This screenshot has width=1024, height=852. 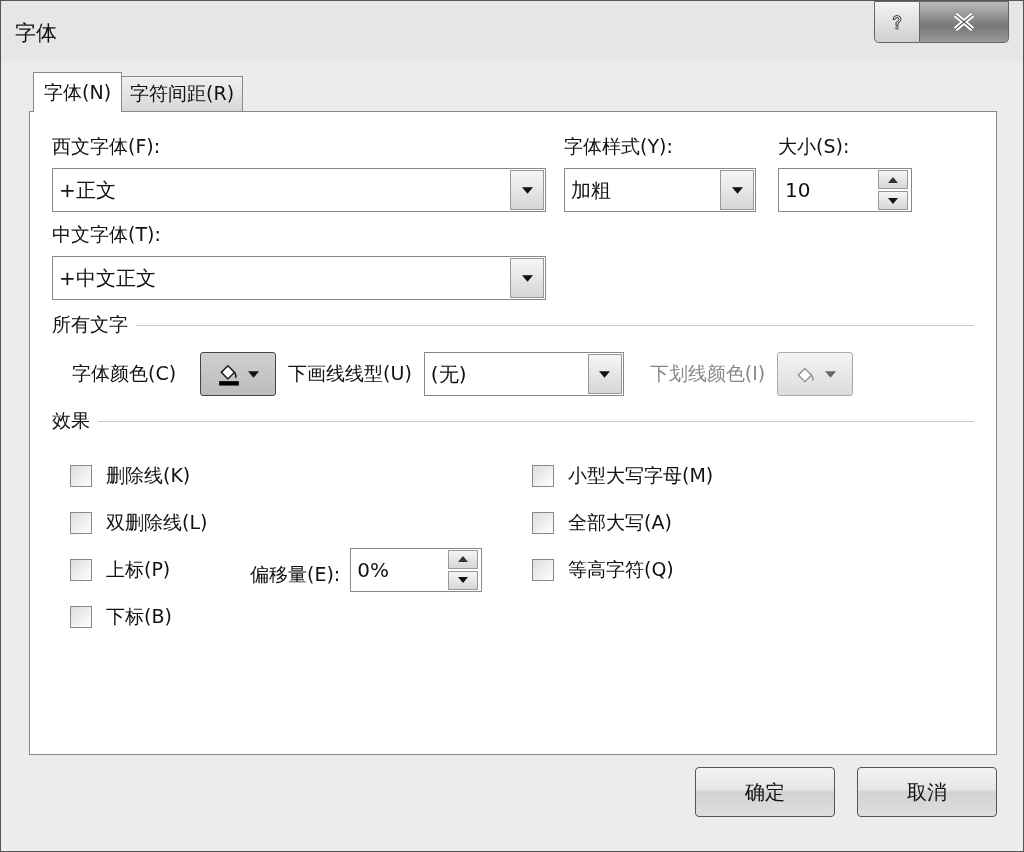 What do you see at coordinates (182, 93) in the screenshot?
I see `tab: 字符间距(R)` at bounding box center [182, 93].